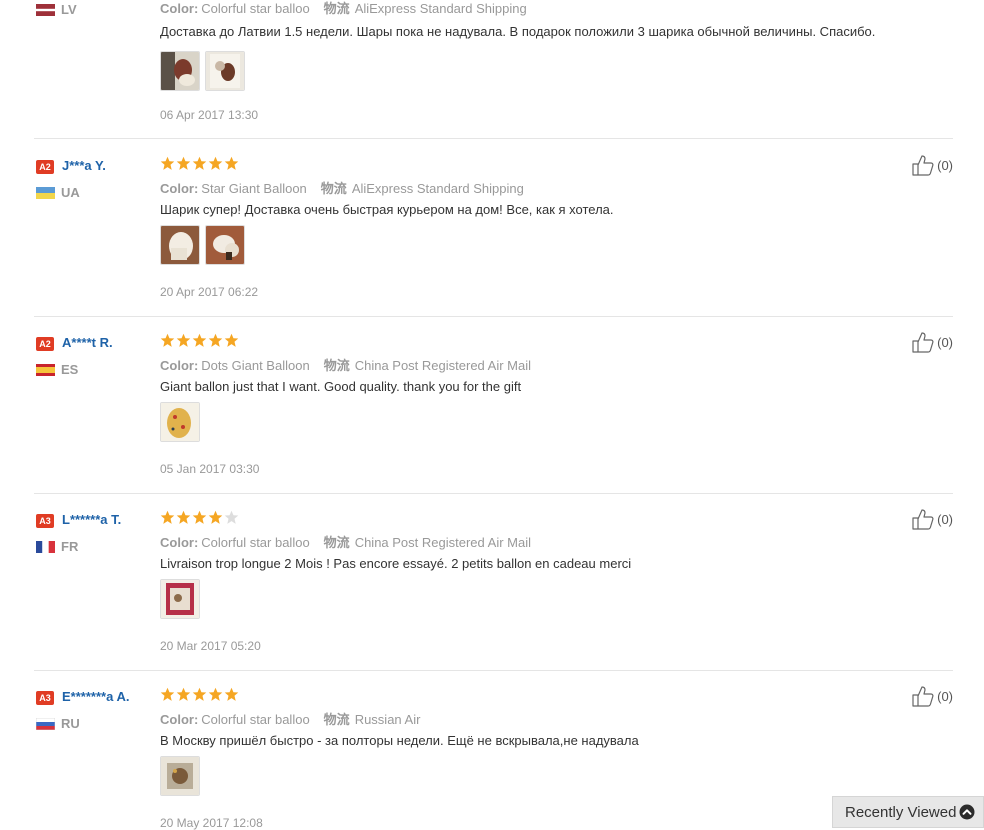 This screenshot has width=984, height=830. I want to click on buyer-name: E*******a A., so click(95, 696).